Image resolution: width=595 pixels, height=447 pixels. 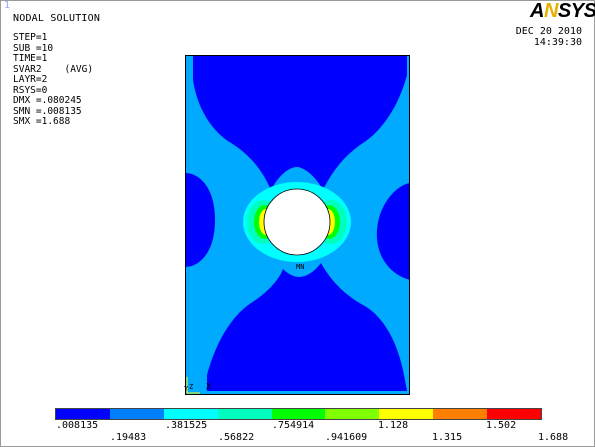 What do you see at coordinates (191, 387) in the screenshot?
I see `axis-z-label: Z` at bounding box center [191, 387].